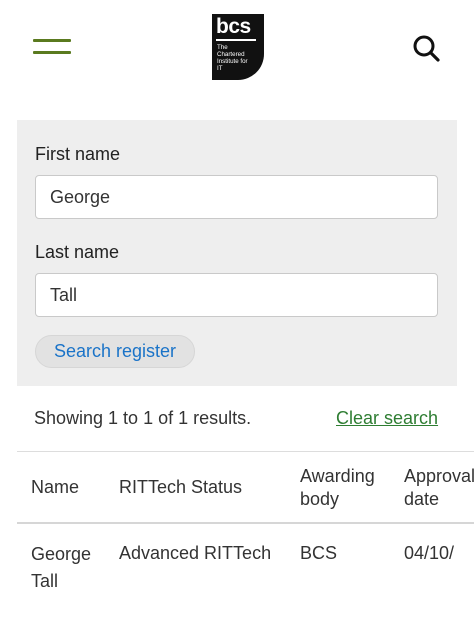 Image resolution: width=474 pixels, height=622 pixels. Describe the element at coordinates (236, 295) in the screenshot. I see `last-name-input` at that location.